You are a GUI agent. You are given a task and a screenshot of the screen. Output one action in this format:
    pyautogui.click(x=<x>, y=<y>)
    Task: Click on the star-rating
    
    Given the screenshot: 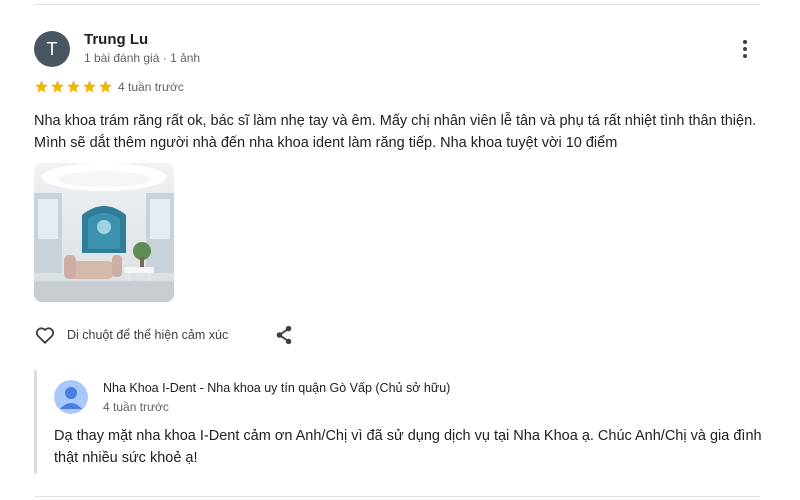 What is the action you would take?
    pyautogui.click(x=74, y=86)
    